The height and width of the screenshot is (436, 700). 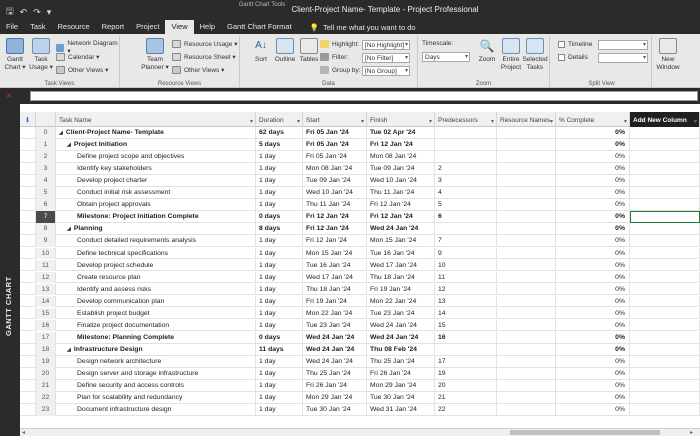 What do you see at coordinates (360, 432) in the screenshot?
I see `horizontal-scrollbar: ◂ ▸` at bounding box center [360, 432].